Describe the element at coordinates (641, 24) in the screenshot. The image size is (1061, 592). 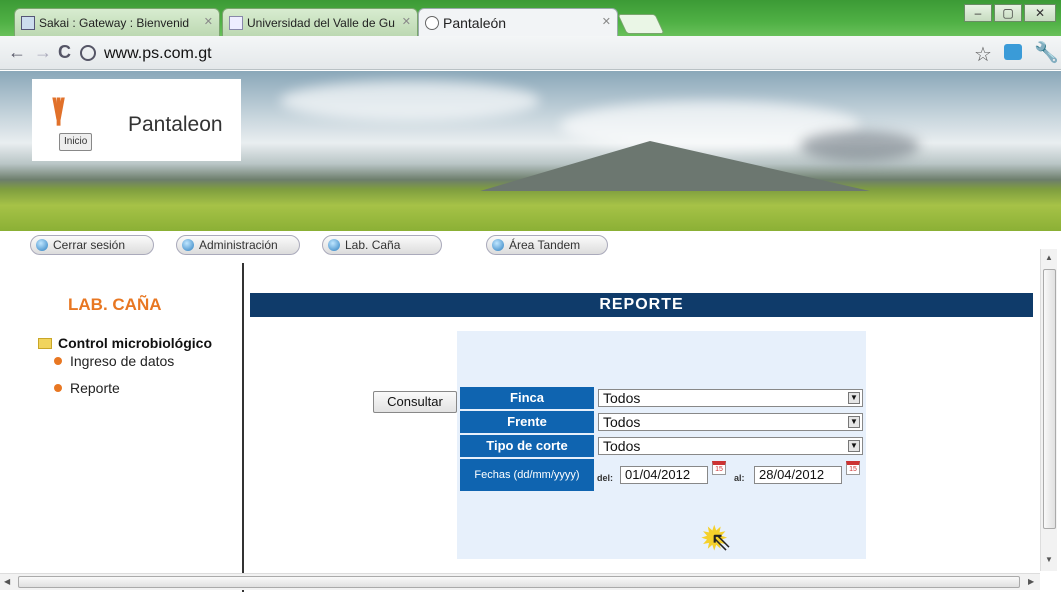
I see `new-tab-button` at that location.